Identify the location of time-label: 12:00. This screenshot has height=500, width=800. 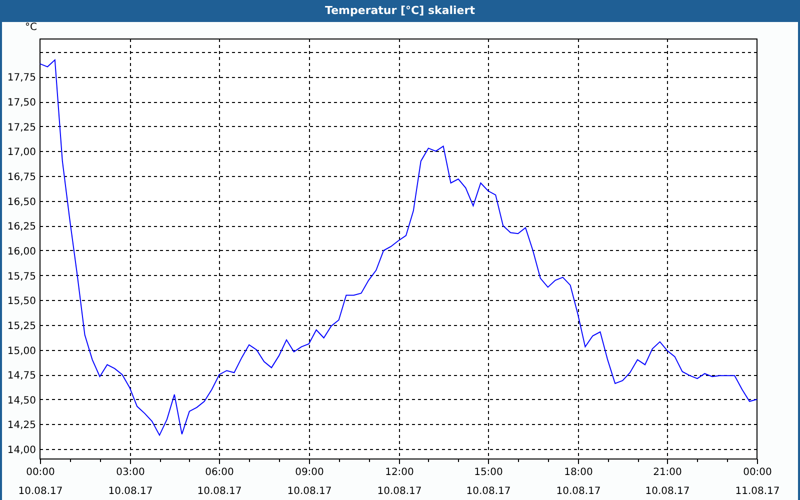
(399, 472).